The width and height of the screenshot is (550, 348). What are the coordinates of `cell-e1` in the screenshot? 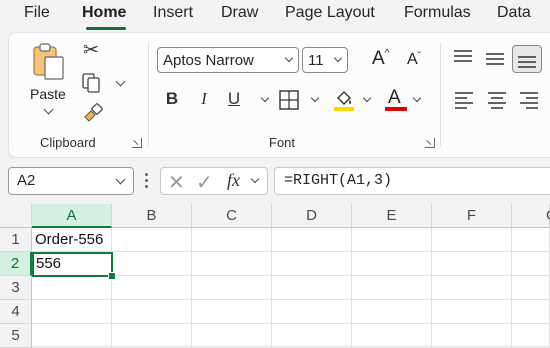 It's located at (392, 240).